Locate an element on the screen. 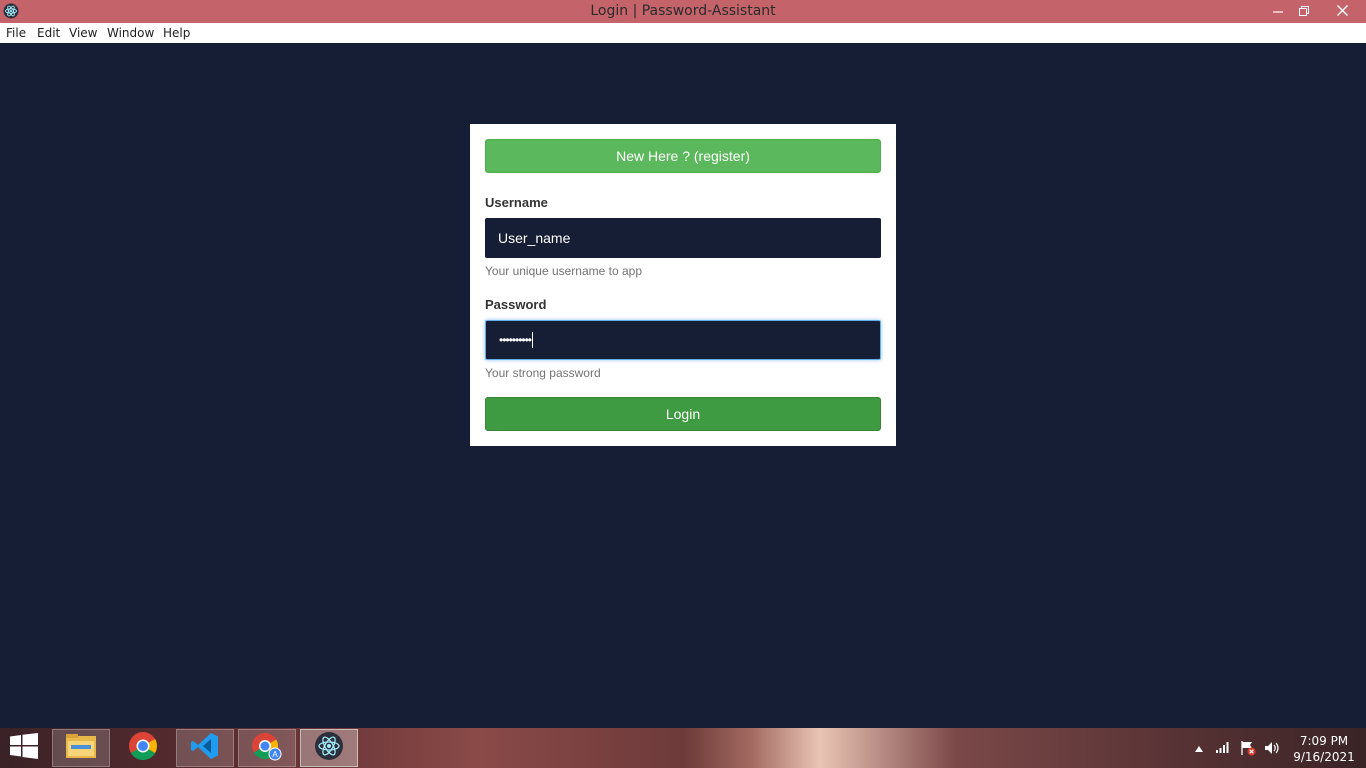 The height and width of the screenshot is (768, 1366). restore-icon is located at coordinates (1304, 12).